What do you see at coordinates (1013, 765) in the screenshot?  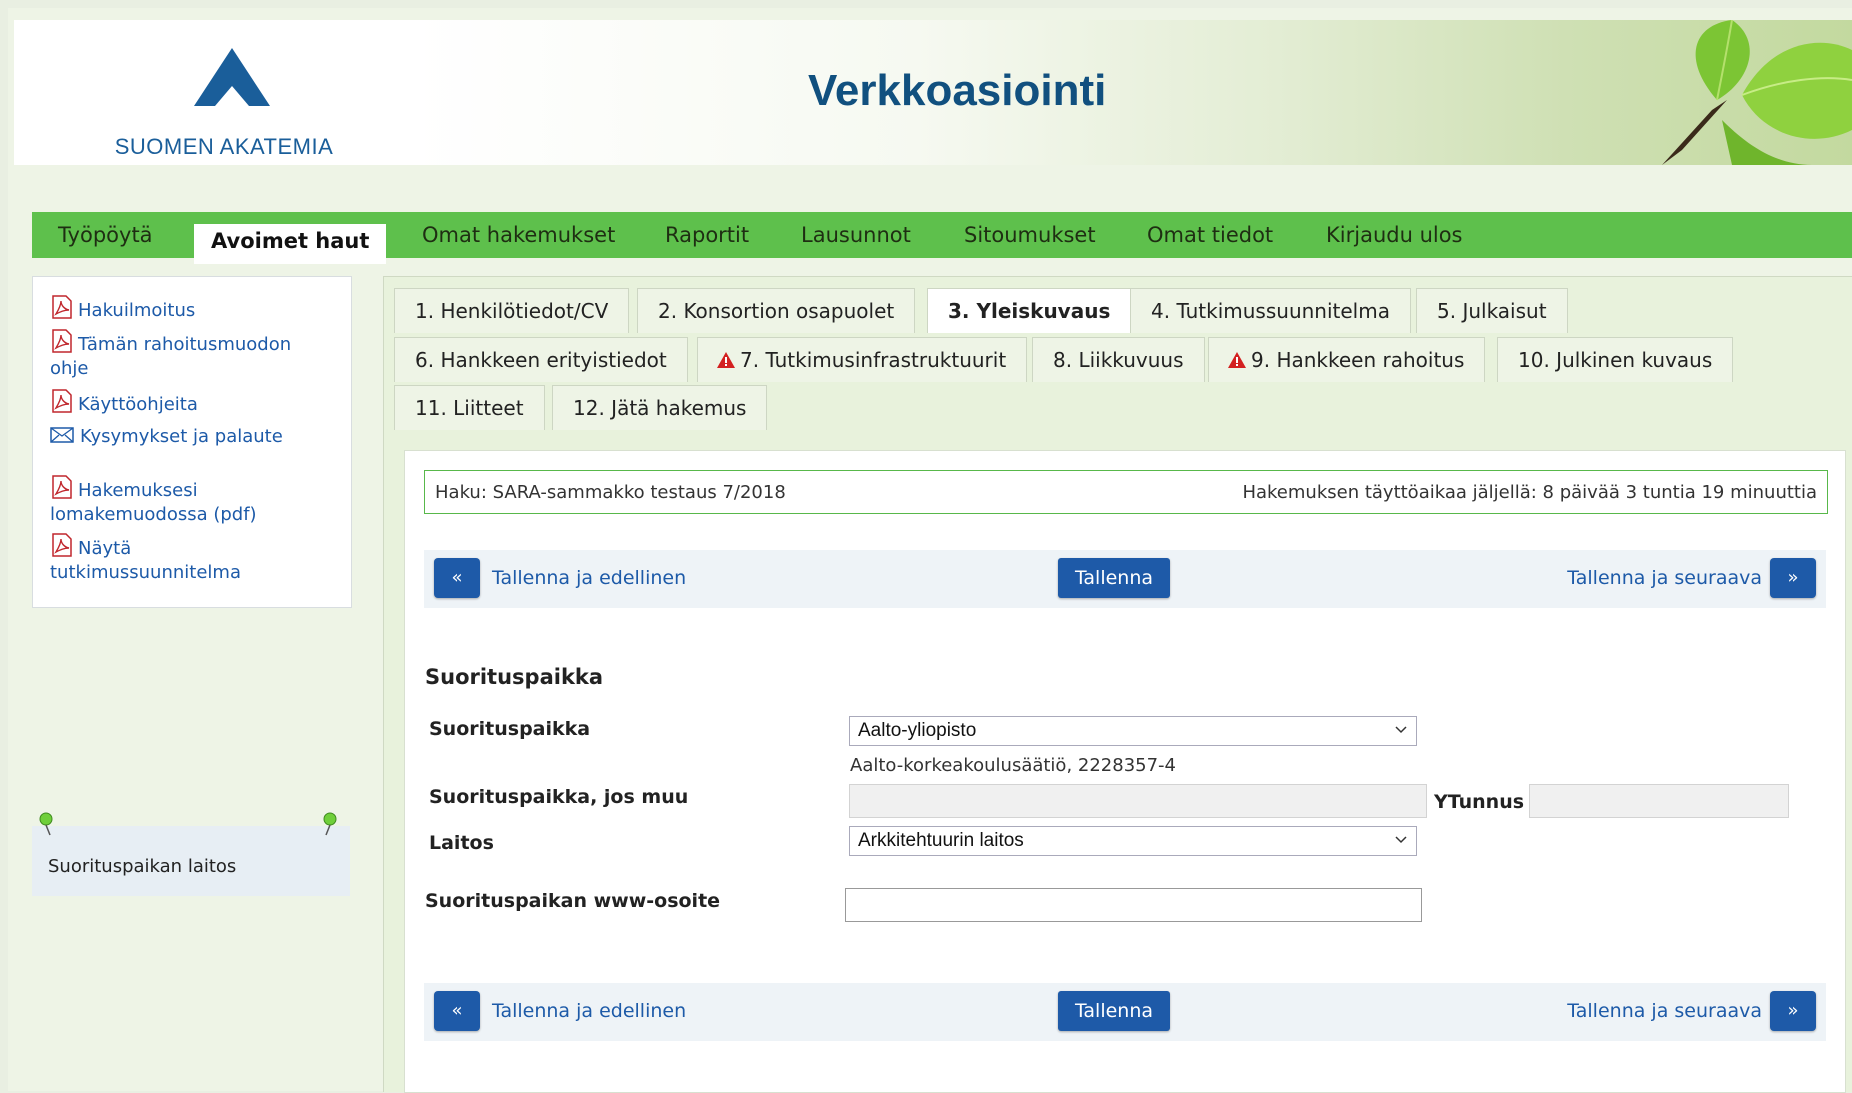 I see `organization-helper-text: Aalto-korkeakoulusäätiö, 2228357-4` at bounding box center [1013, 765].